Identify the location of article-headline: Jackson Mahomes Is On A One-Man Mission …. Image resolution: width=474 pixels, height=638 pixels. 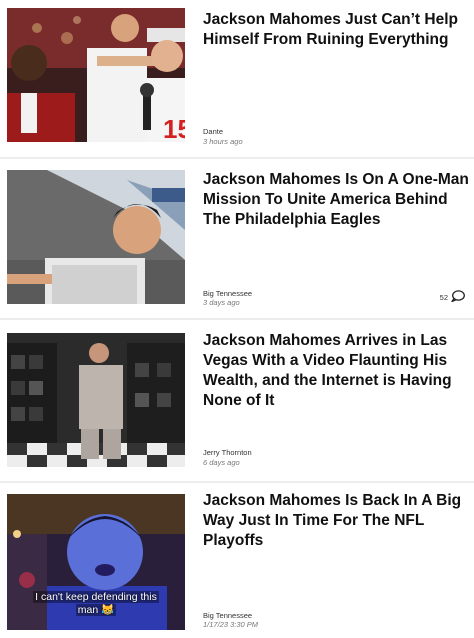
(336, 200).